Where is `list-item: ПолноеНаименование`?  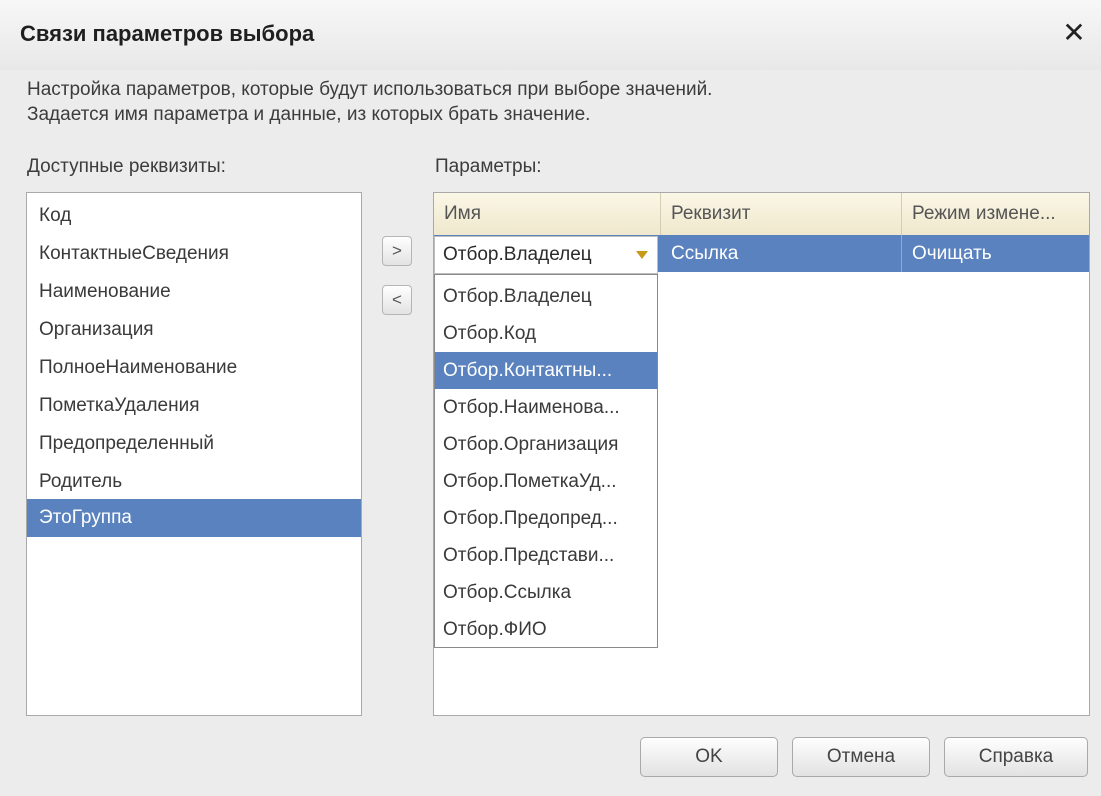 list-item: ПолноеНаименование is located at coordinates (194, 368).